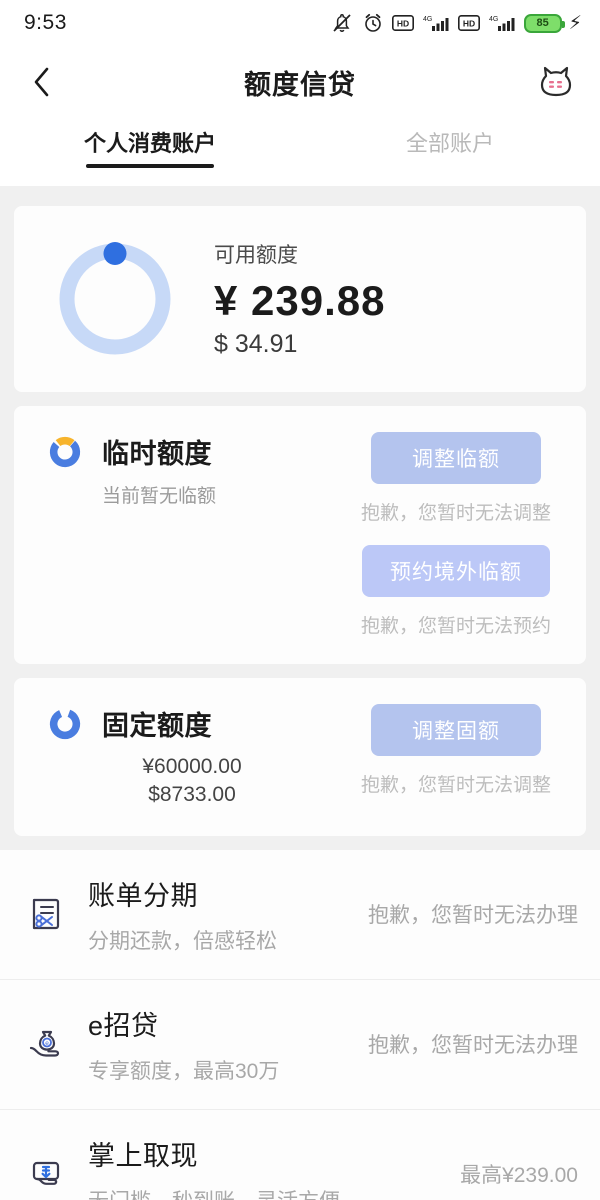 Image resolution: width=600 pixels, height=1200 pixels. I want to click on cash-withdraw-icon, so click(46, 1174).